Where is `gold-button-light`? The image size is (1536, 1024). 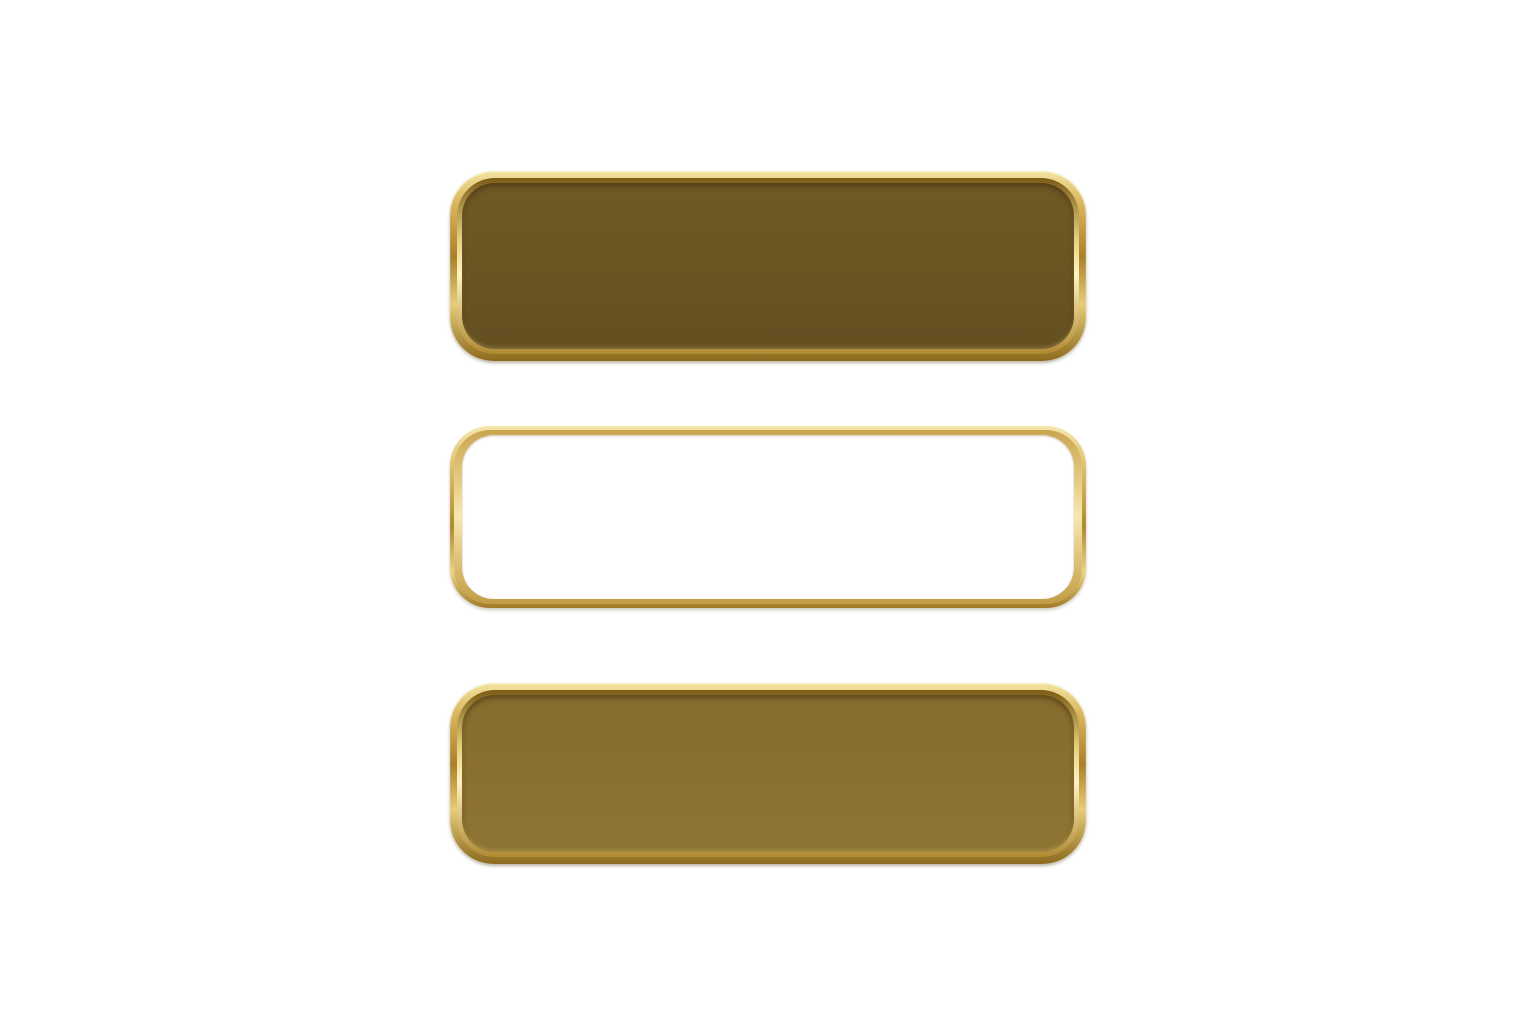
gold-button-light is located at coordinates (768, 773).